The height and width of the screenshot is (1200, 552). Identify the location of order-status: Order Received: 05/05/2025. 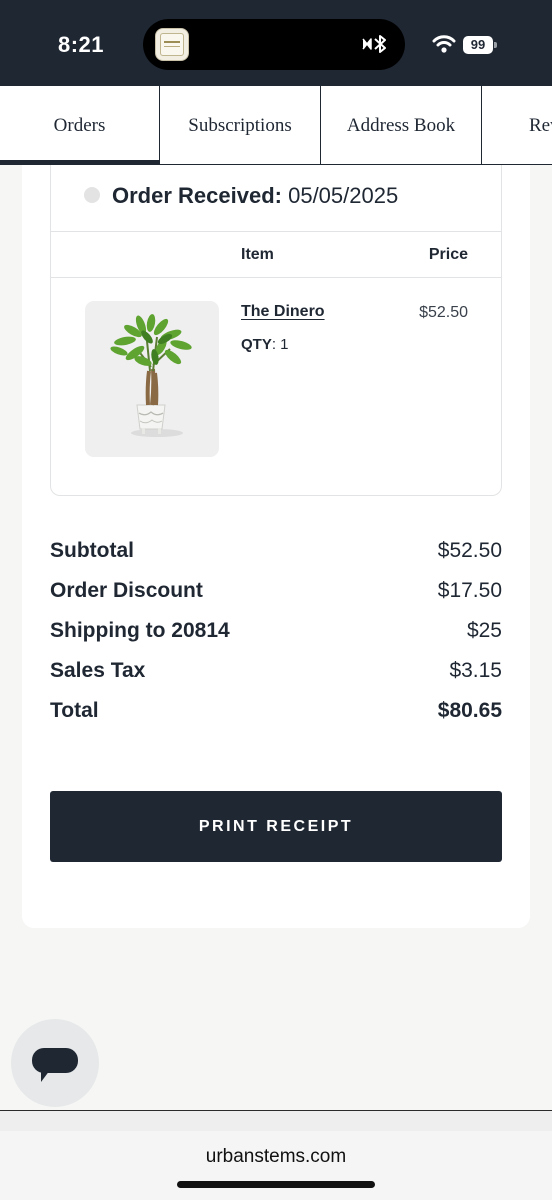
(255, 196).